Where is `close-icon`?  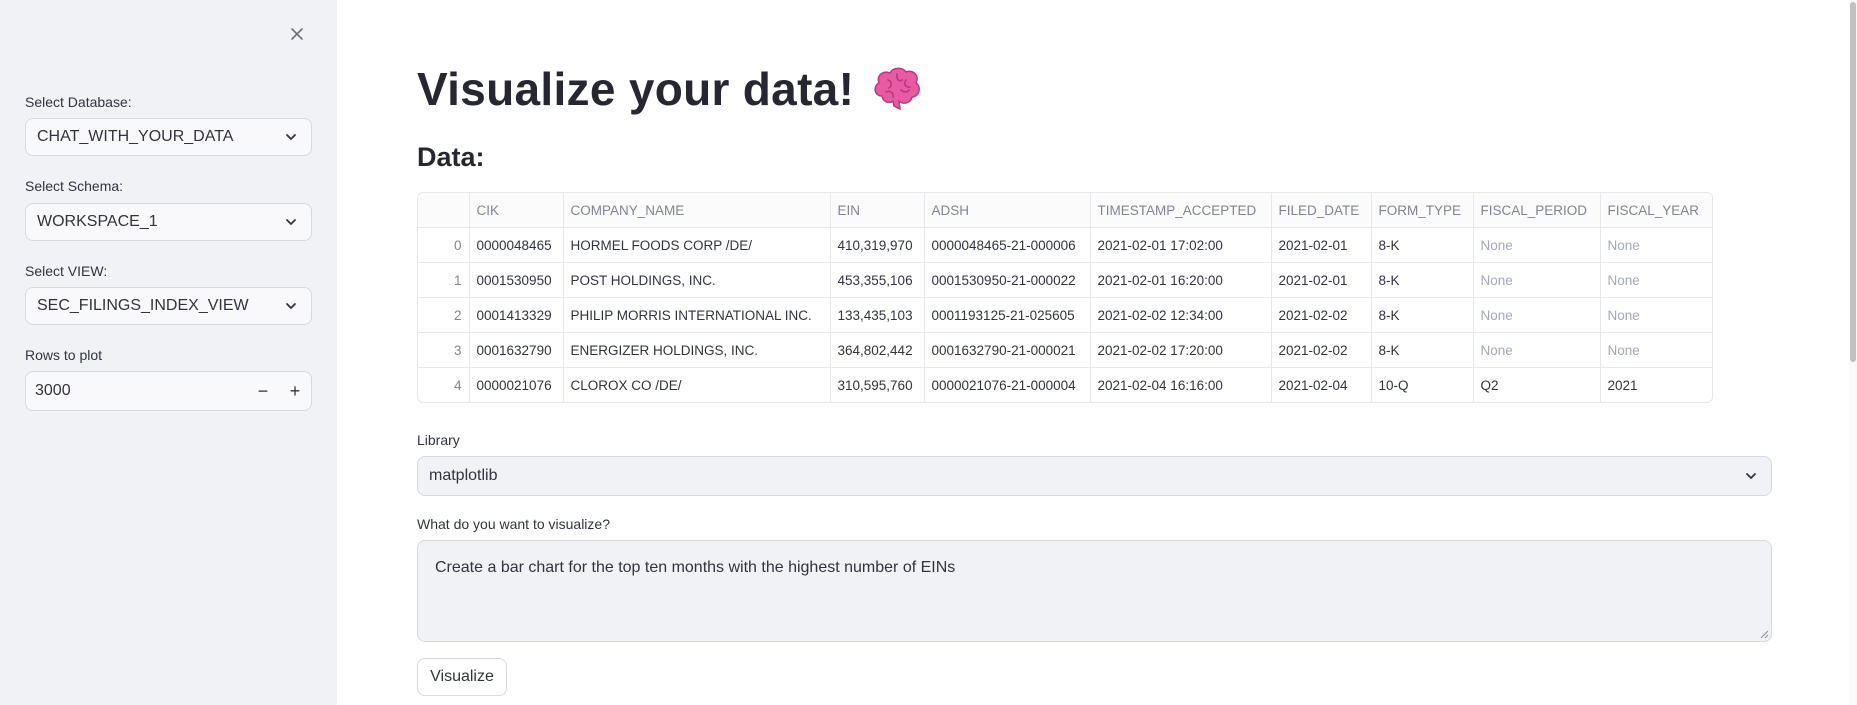
close-icon is located at coordinates (297, 34).